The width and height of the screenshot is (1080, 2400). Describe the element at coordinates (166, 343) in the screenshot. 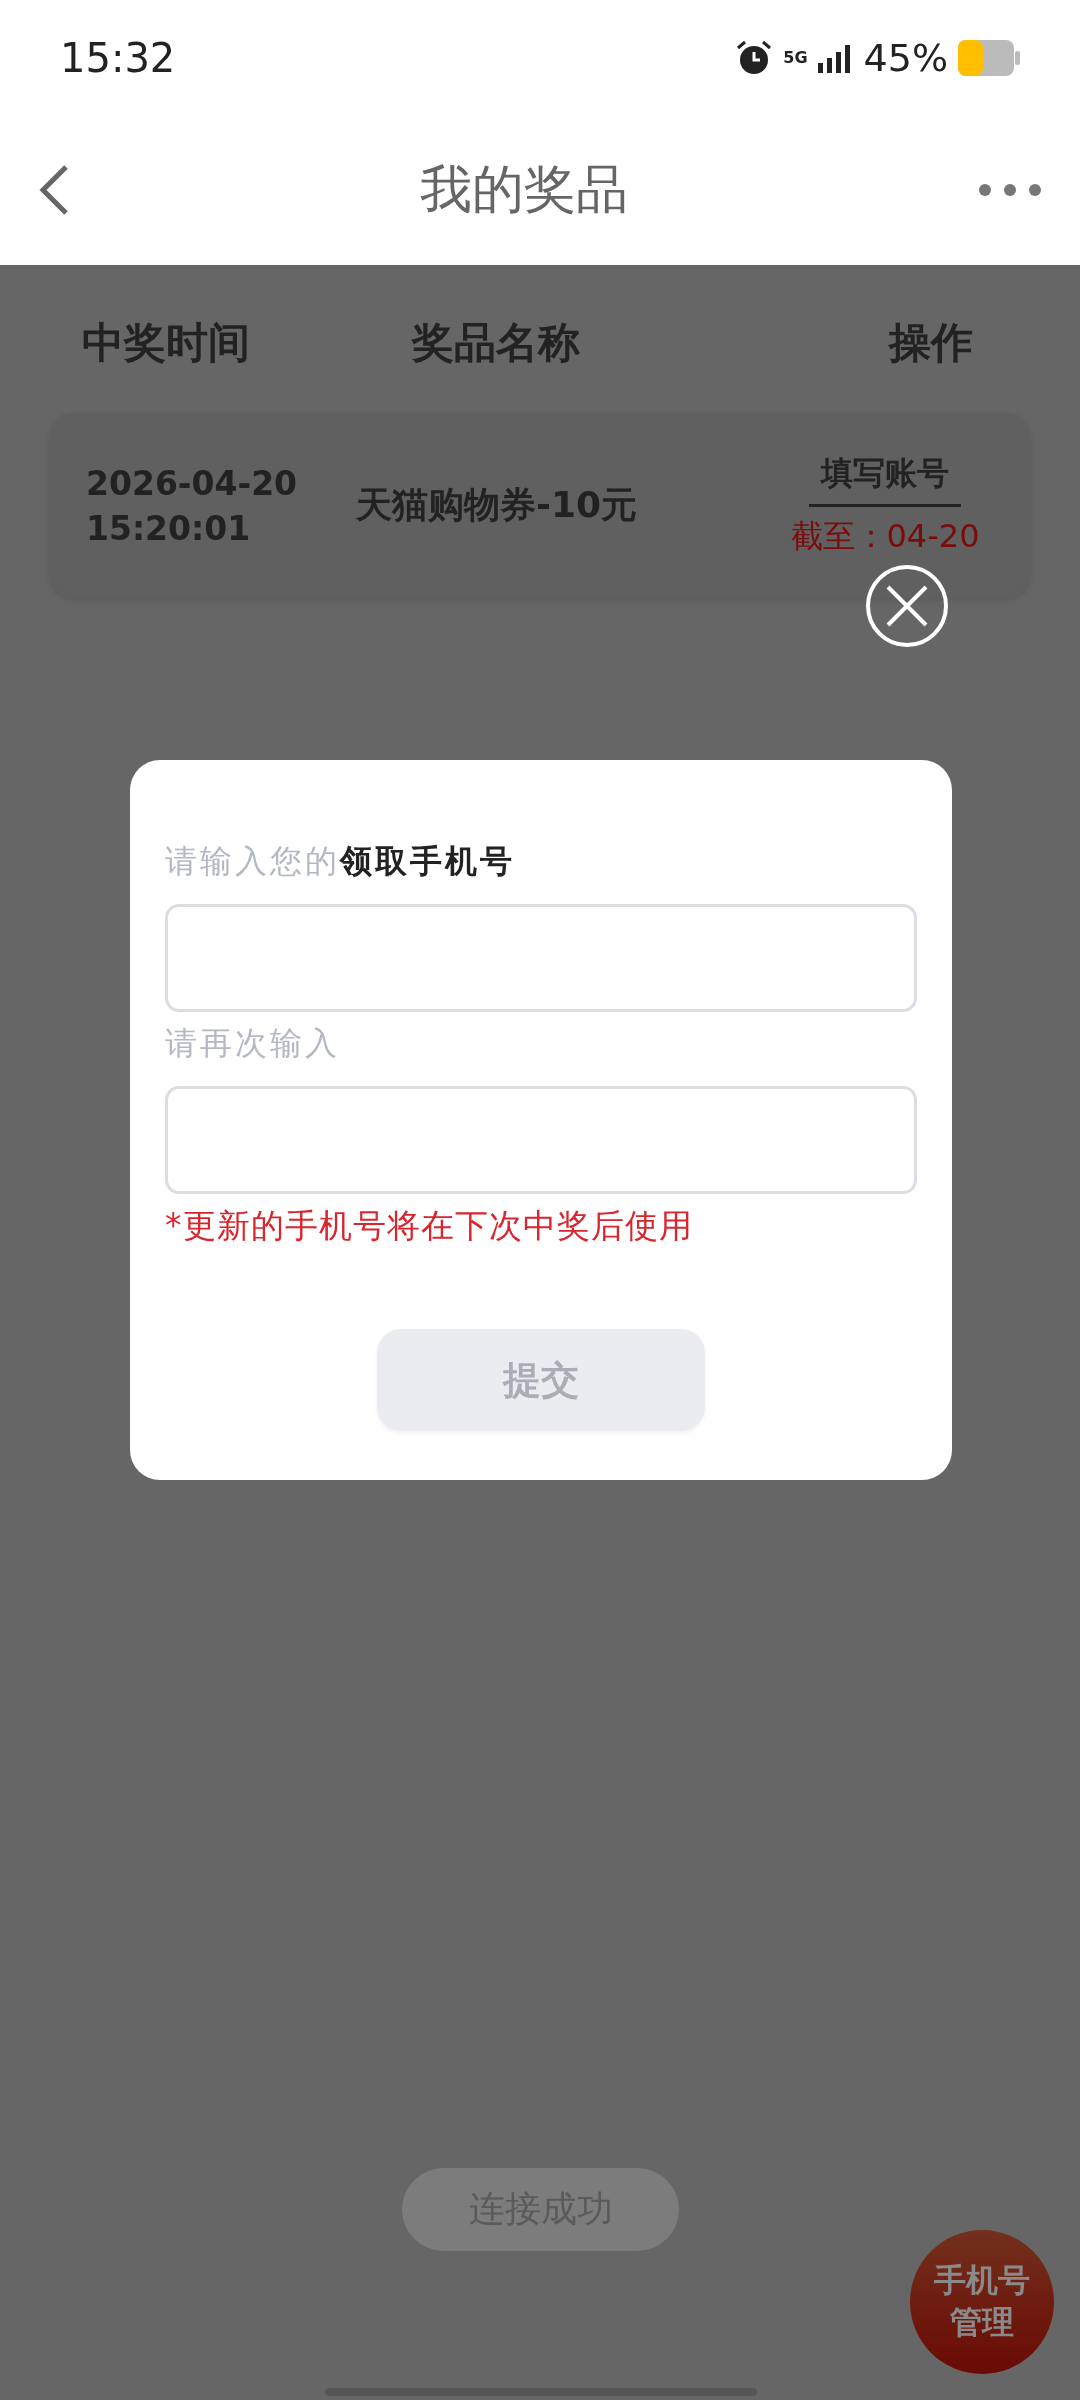

I see `column-header: 中奖时间` at that location.